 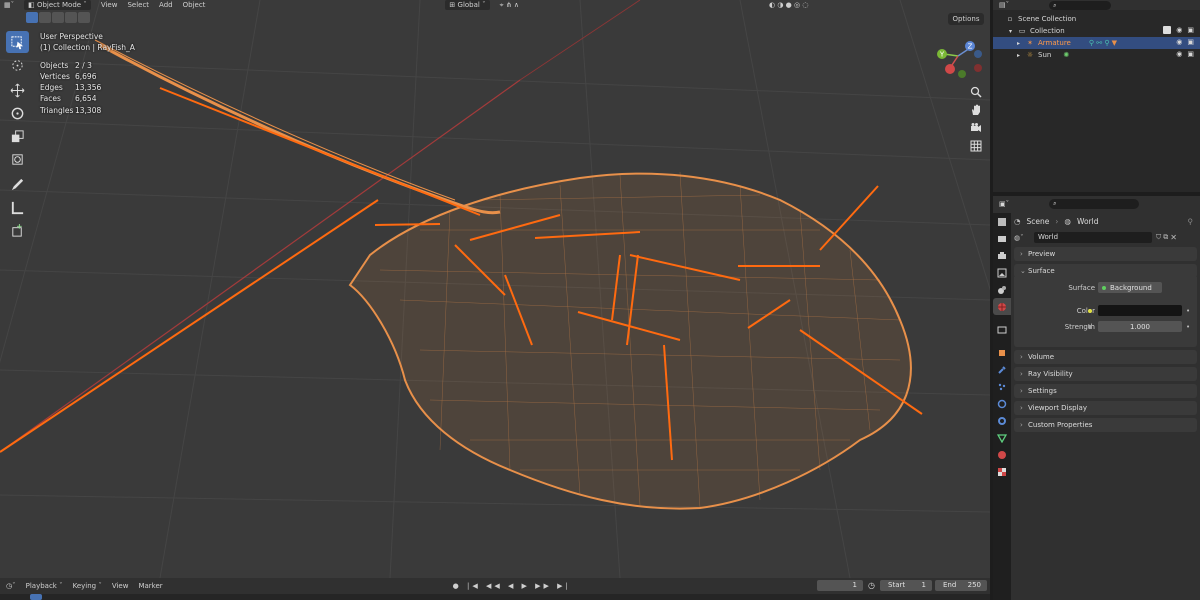 What do you see at coordinates (1105, 271) in the screenshot?
I see `panel-surface: ⌄ Surface` at bounding box center [1105, 271].